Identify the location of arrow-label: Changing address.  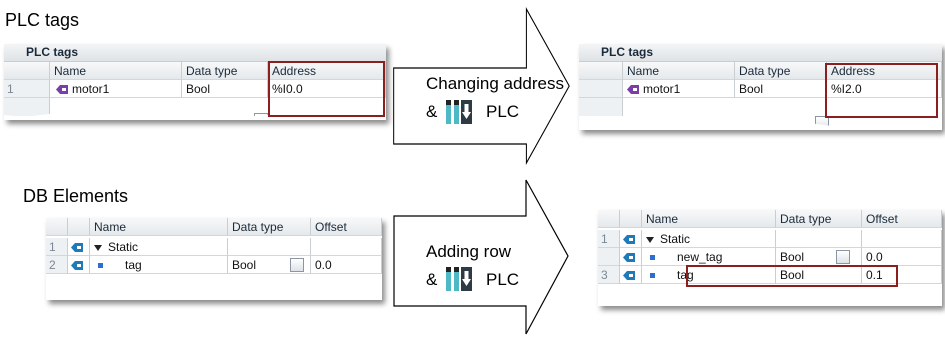
(495, 83).